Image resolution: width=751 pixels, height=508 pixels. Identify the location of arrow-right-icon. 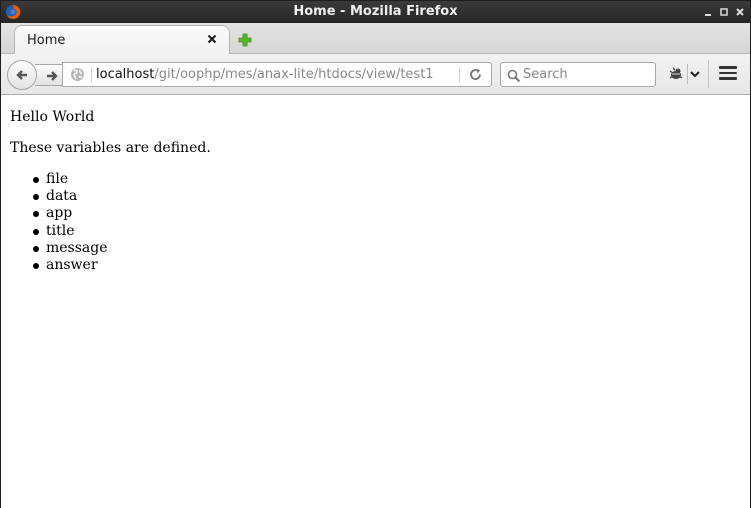
(52, 78).